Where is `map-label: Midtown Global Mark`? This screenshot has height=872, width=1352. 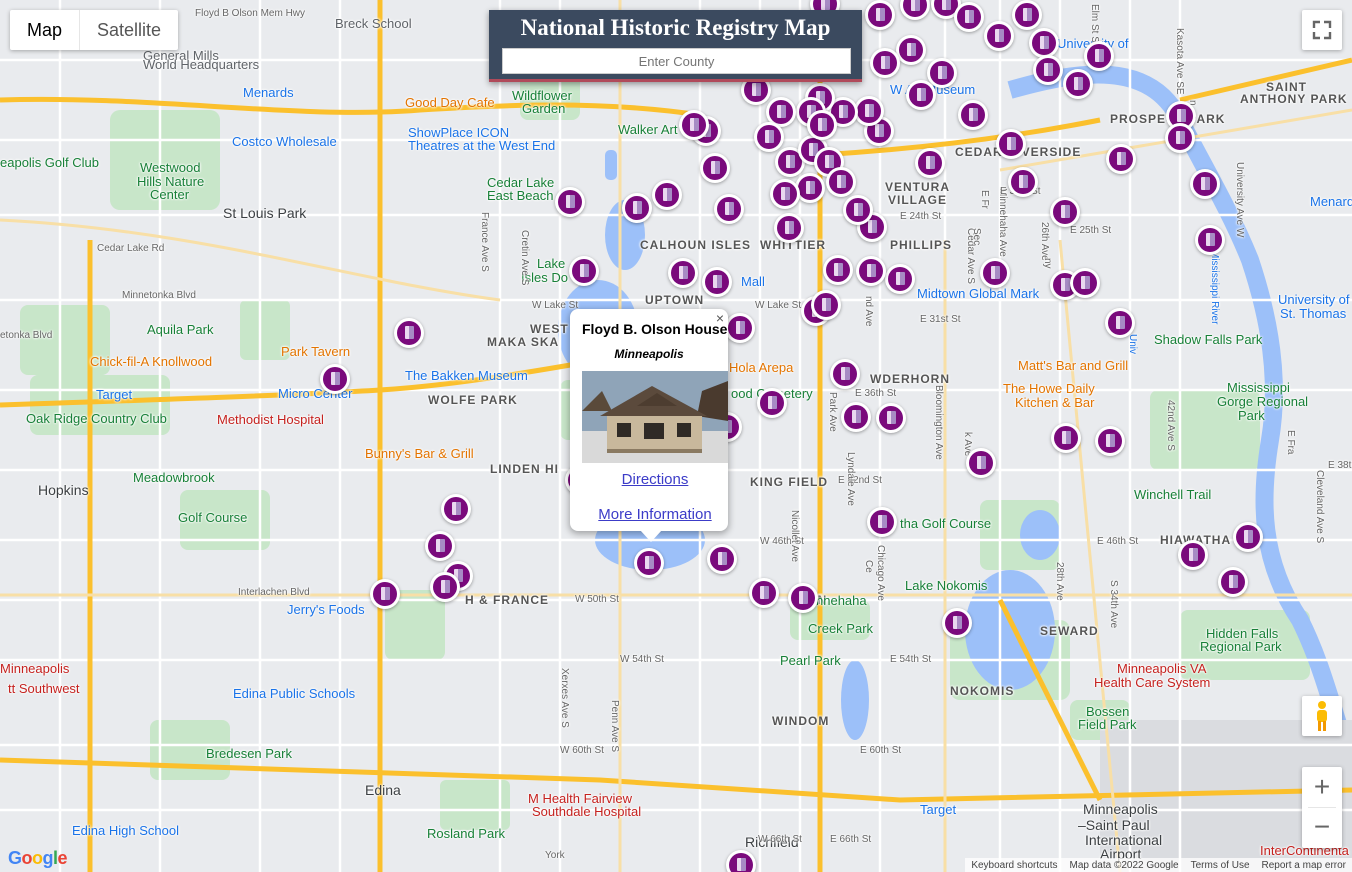
map-label: Midtown Global Mark is located at coordinates (978, 293).